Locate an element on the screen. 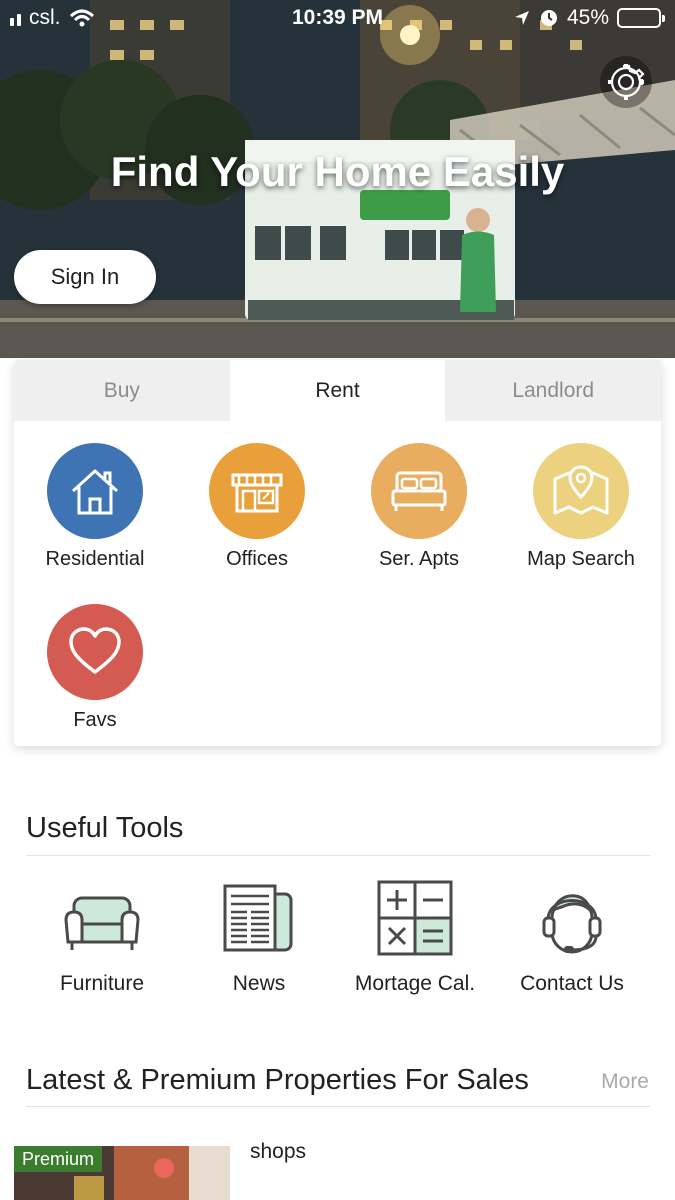 Image resolution: width=675 pixels, height=1200 pixels. house-icon is located at coordinates (95, 492).